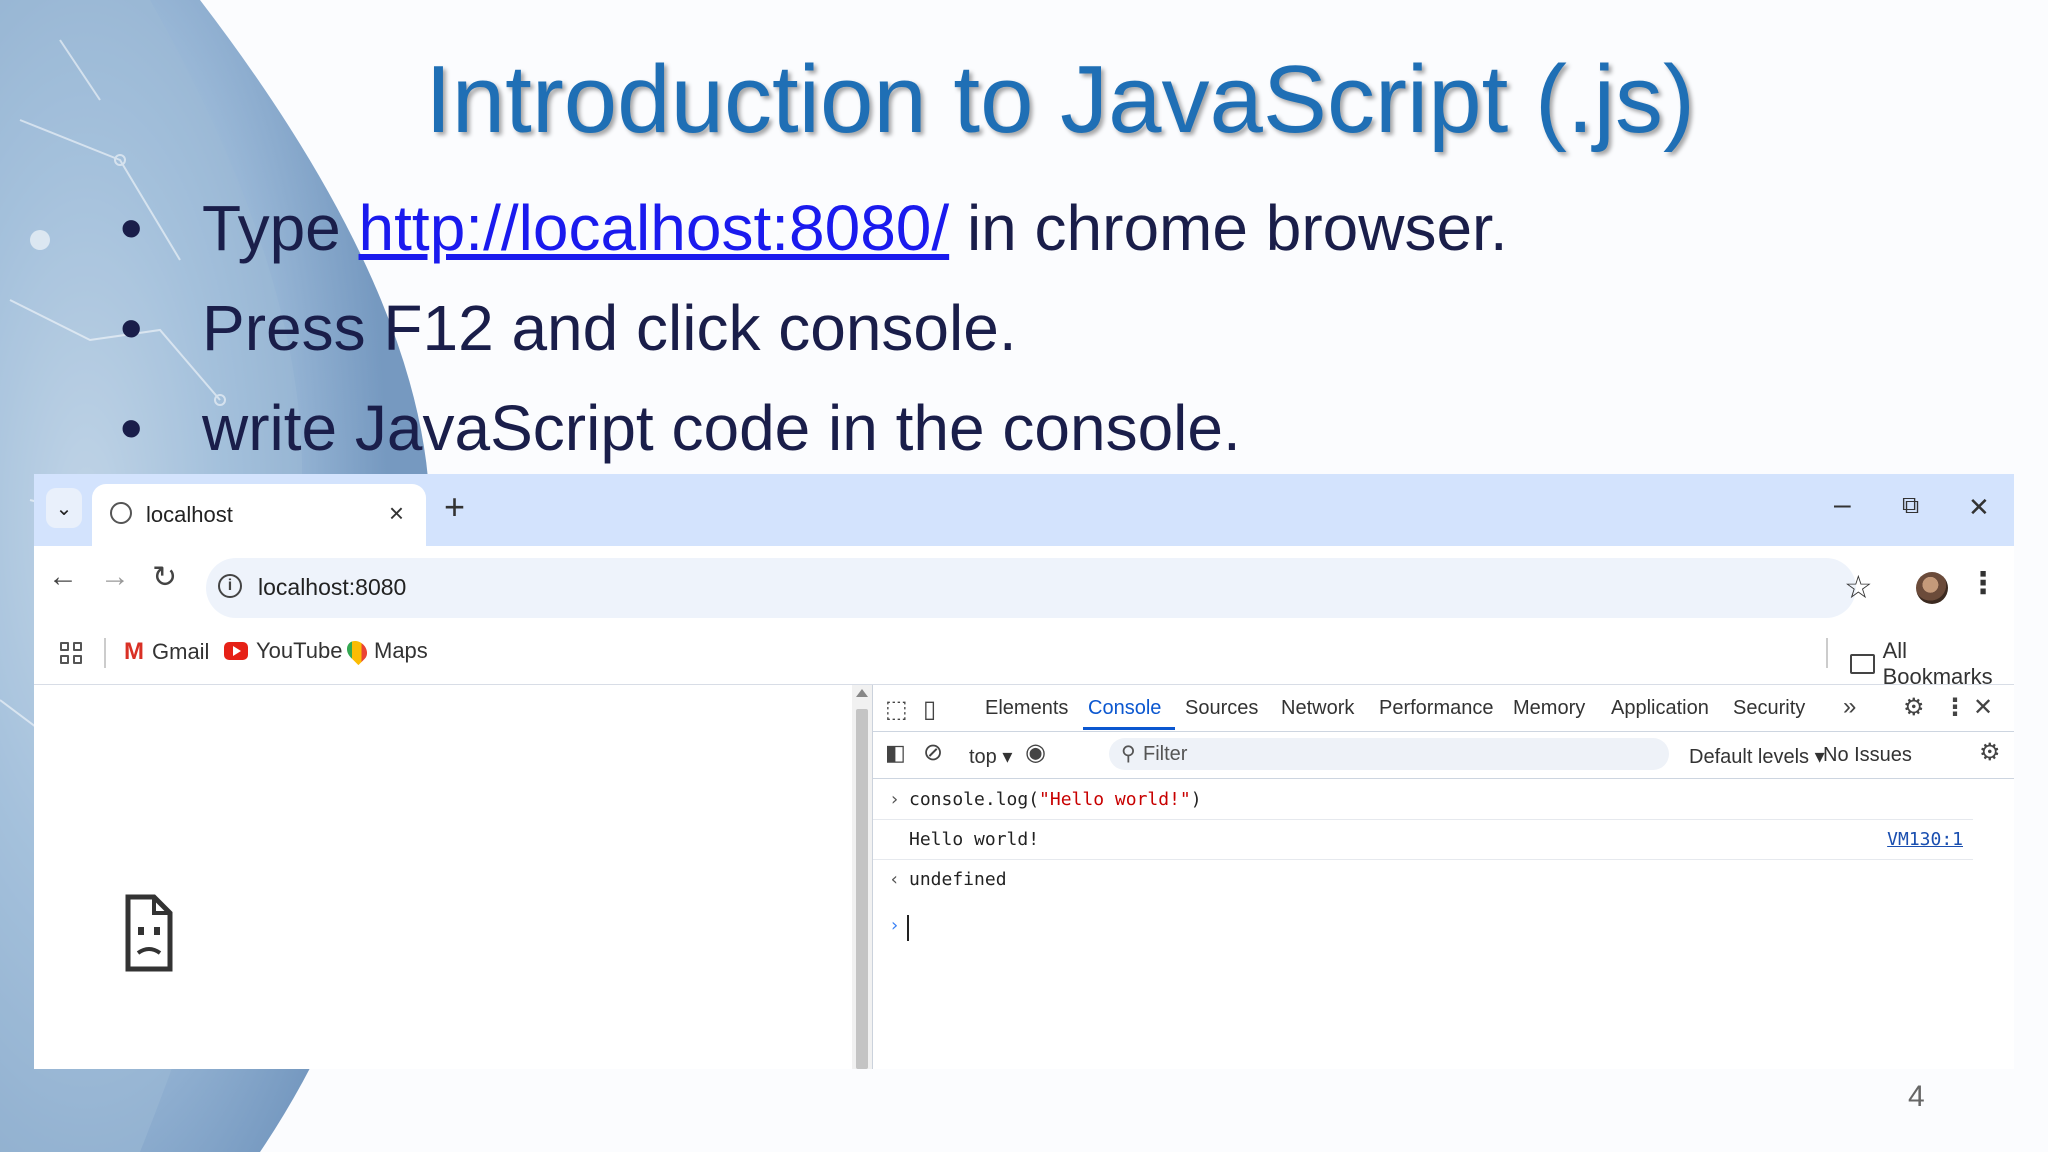 This screenshot has height=1152, width=2048. Describe the element at coordinates (1165, 754) in the screenshot. I see `filter-placeholder: Filter` at that location.